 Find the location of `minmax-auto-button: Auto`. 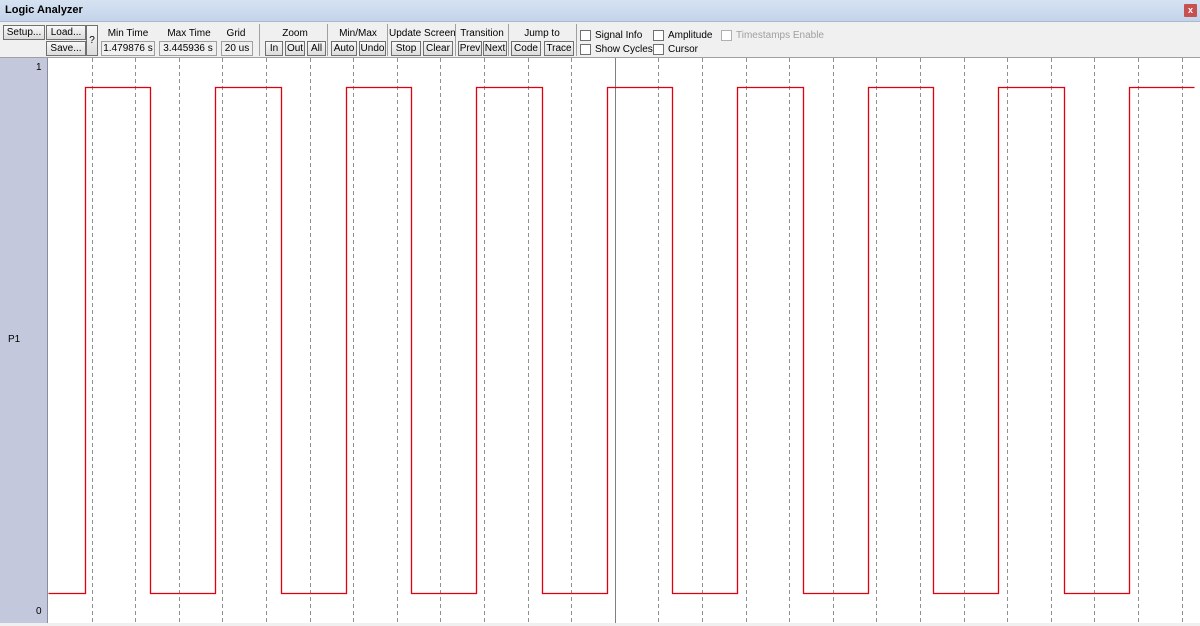

minmax-auto-button: Auto is located at coordinates (344, 48).